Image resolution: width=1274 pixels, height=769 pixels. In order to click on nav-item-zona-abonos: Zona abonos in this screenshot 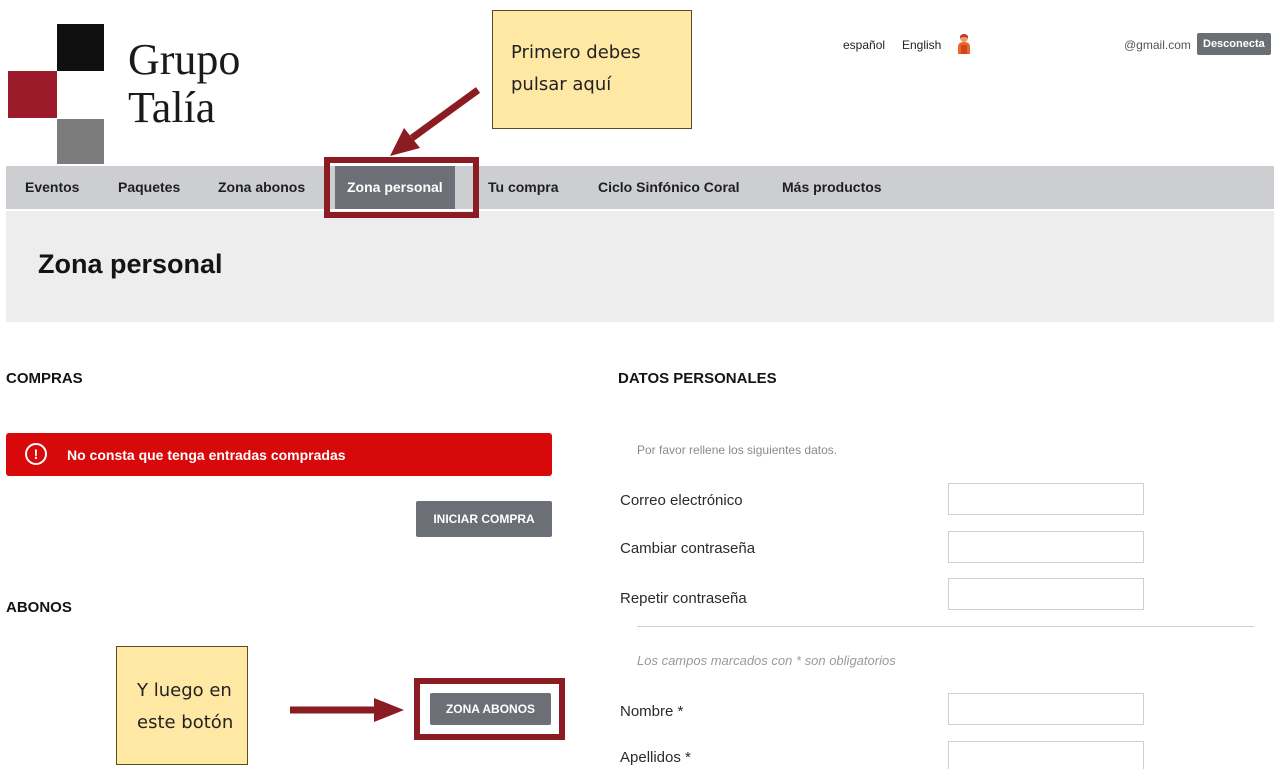, I will do `click(261, 187)`.